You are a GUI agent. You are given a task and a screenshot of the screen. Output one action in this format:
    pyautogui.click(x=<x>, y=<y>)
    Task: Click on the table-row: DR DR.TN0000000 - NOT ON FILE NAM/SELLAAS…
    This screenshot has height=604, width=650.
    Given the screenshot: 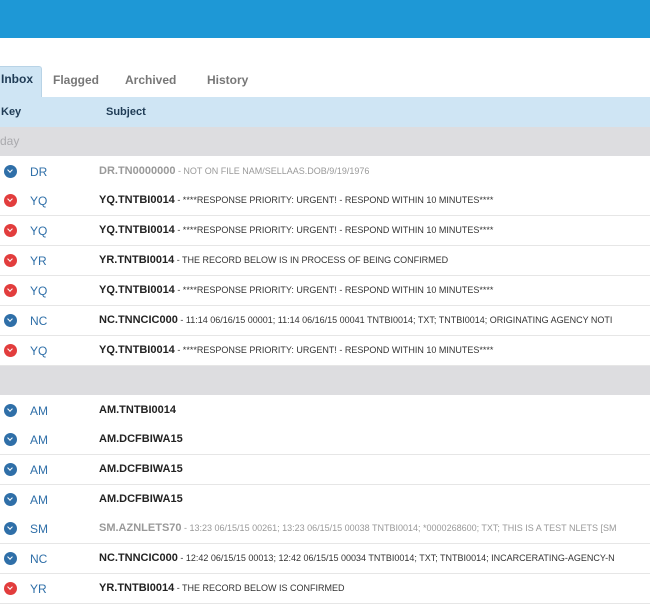 What is the action you would take?
    pyautogui.click(x=325, y=172)
    